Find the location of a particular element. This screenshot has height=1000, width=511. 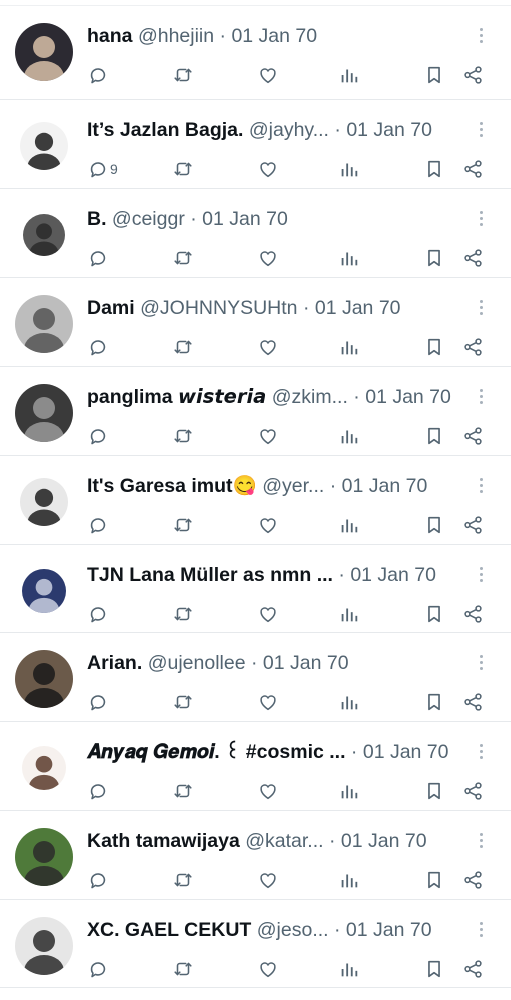

display-name: Kath tamawijaya is located at coordinates (163, 841).